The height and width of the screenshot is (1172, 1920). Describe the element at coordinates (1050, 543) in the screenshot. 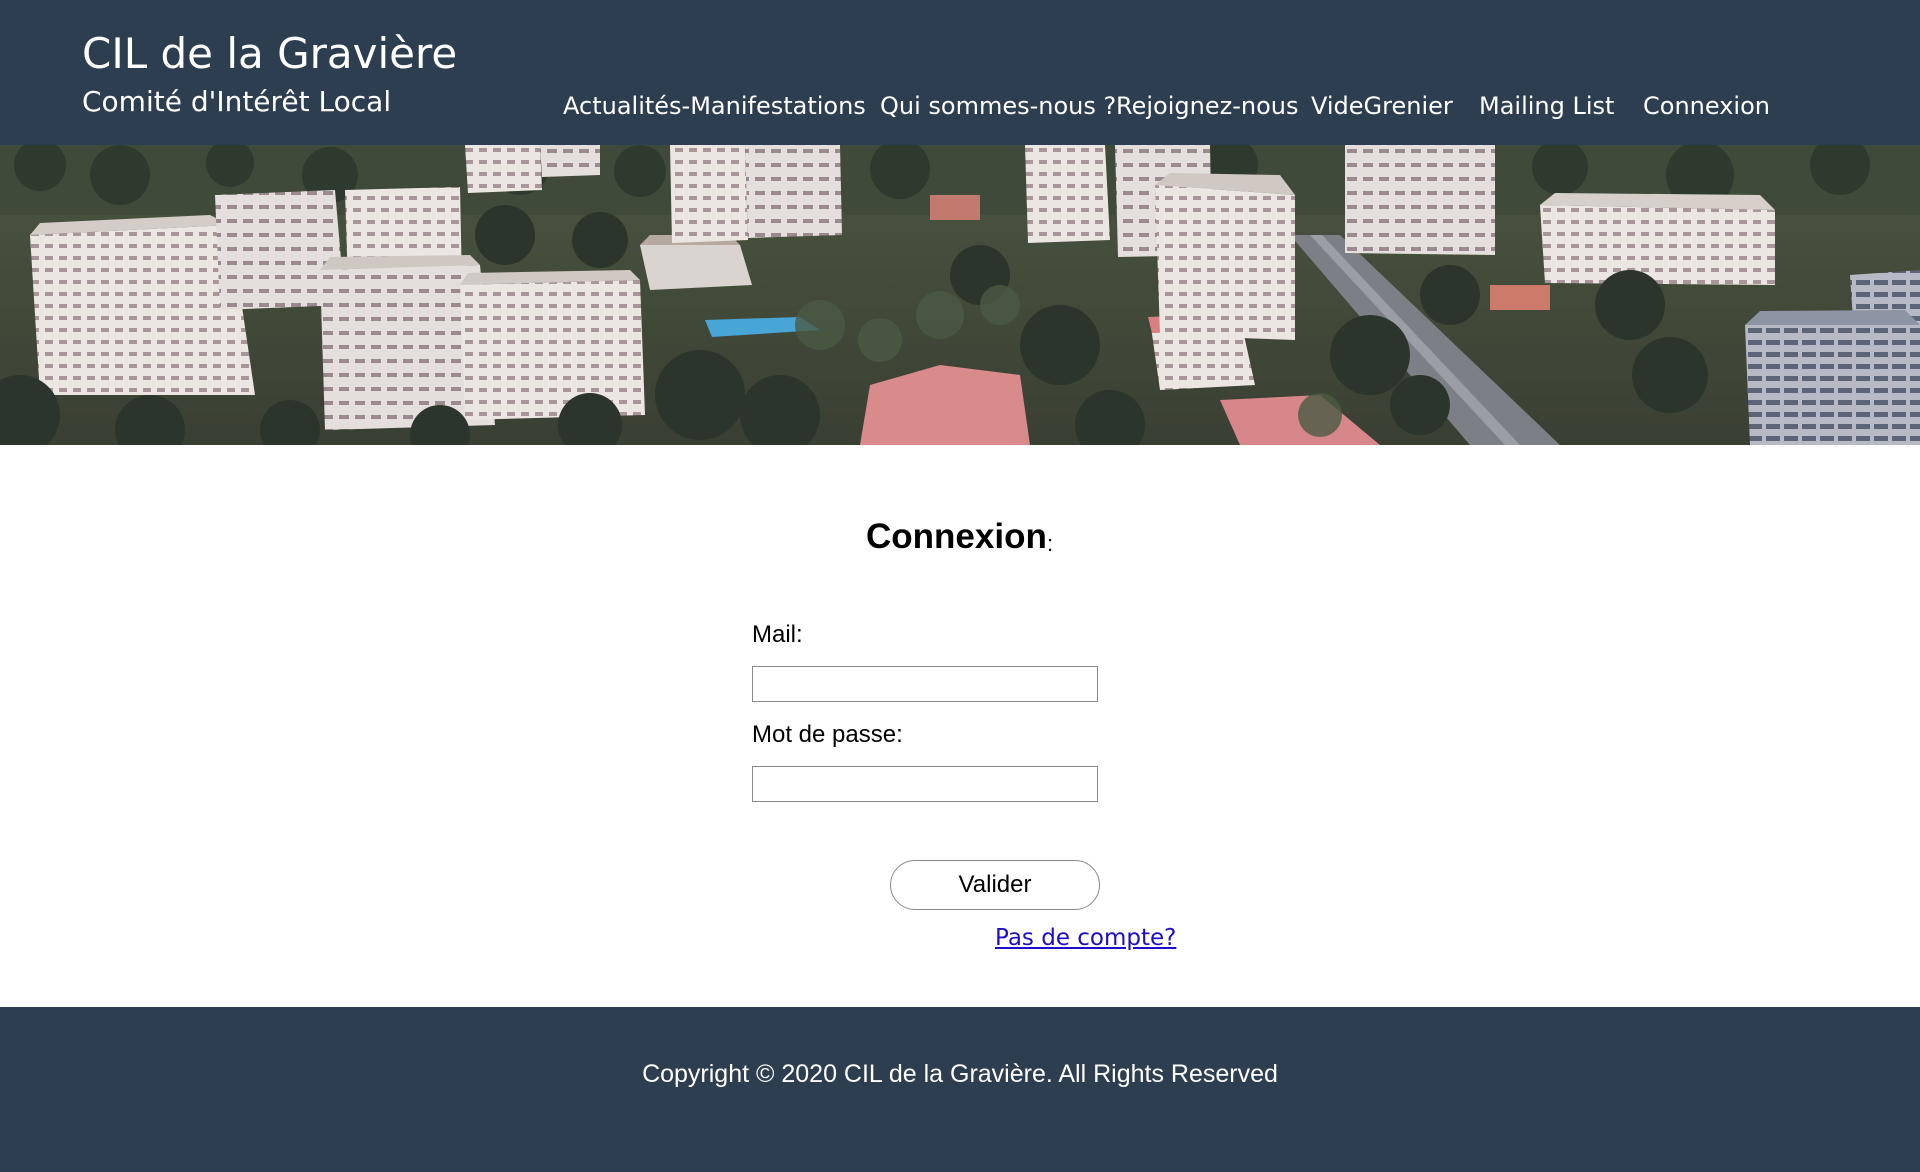

I see `page-title-colon: :` at that location.